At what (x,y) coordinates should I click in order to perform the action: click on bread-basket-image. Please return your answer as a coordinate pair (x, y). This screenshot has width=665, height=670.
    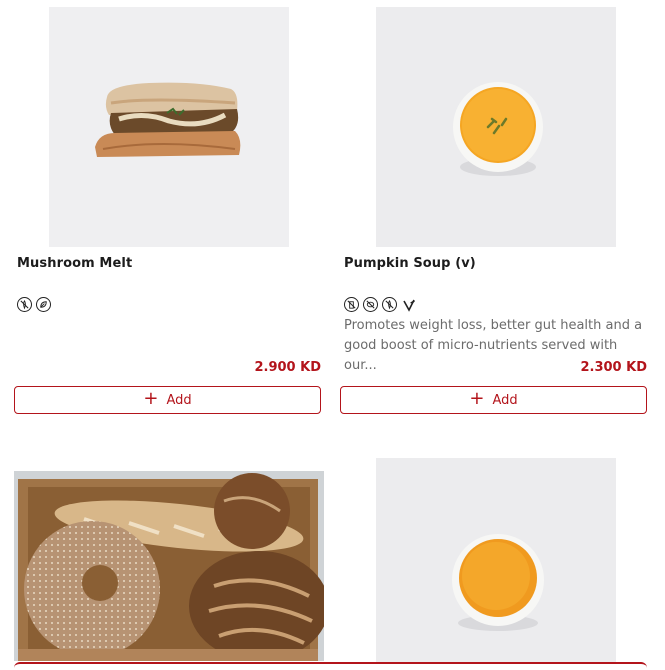
    Looking at the image, I should click on (169, 566).